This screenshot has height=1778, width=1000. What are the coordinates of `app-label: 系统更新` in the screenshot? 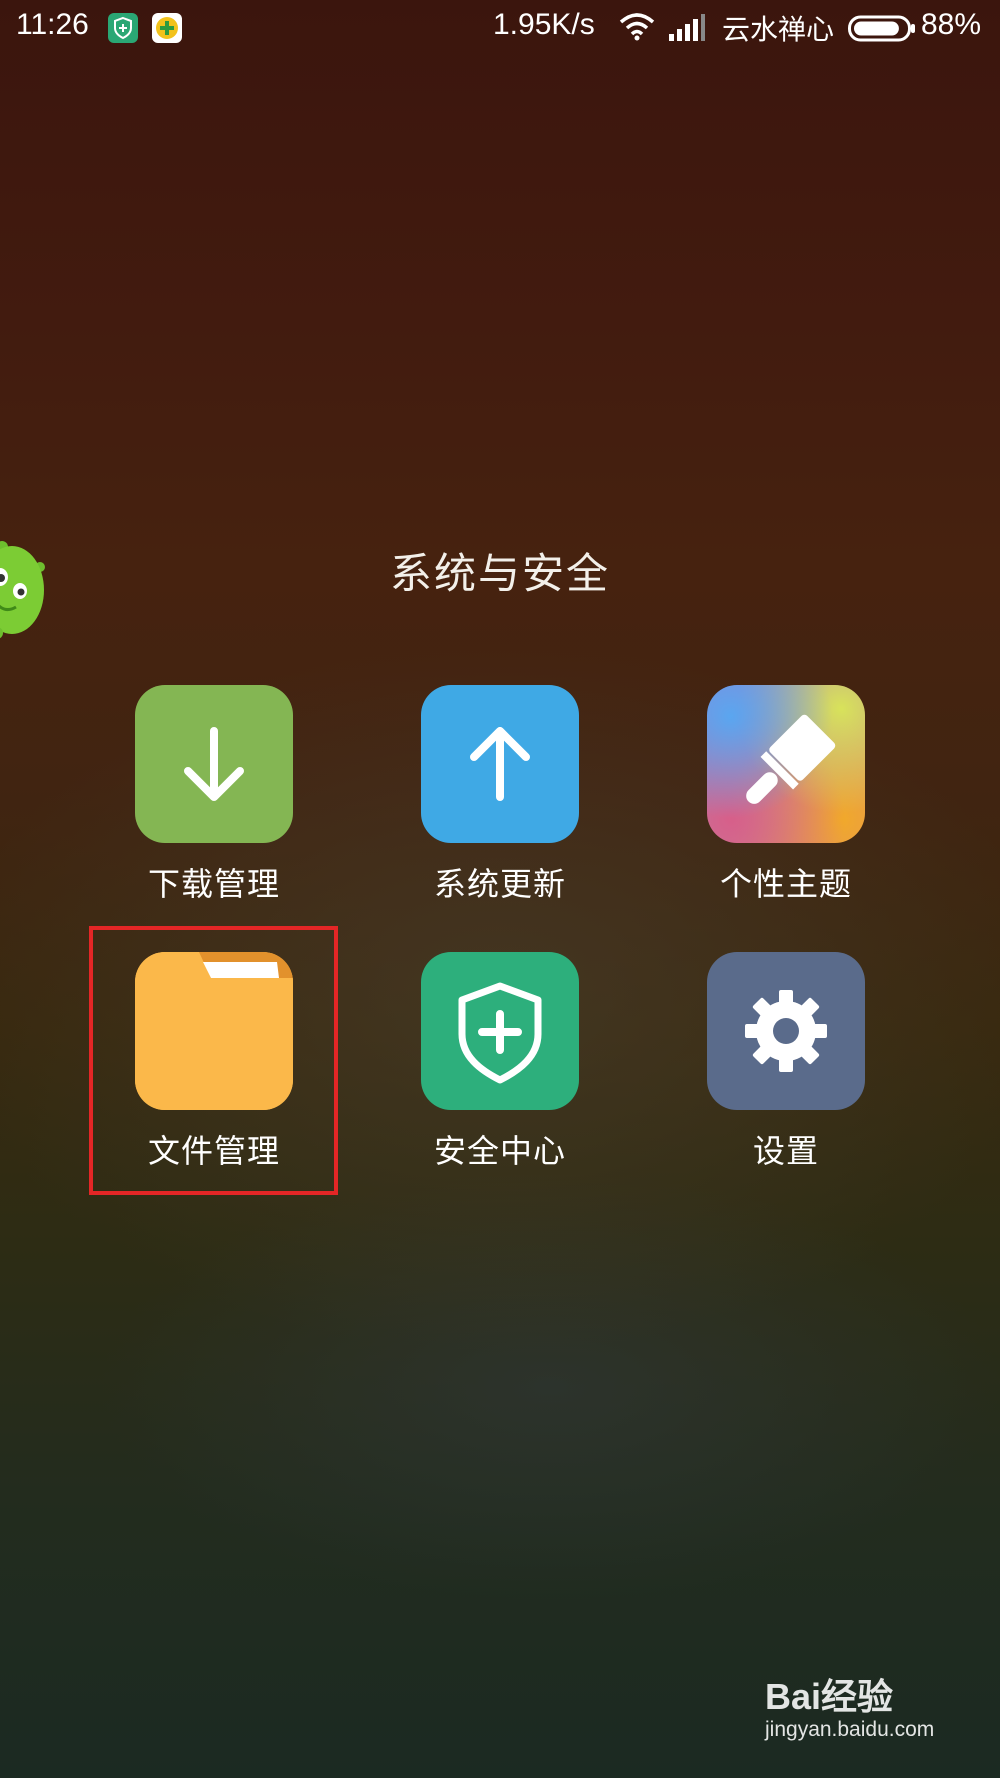 It's located at (499, 884).